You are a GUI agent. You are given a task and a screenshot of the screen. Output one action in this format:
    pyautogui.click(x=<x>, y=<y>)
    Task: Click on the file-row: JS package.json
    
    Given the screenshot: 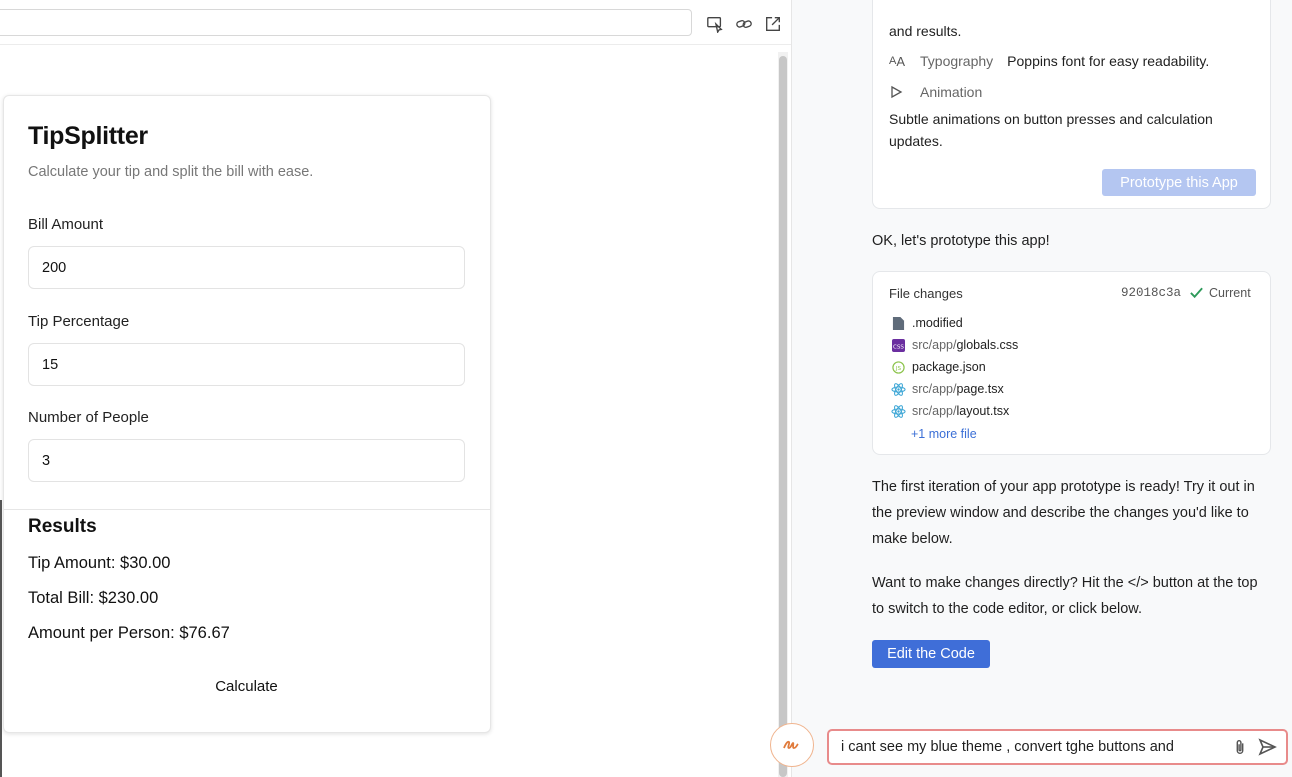 What is the action you would take?
    pyautogui.click(x=938, y=367)
    